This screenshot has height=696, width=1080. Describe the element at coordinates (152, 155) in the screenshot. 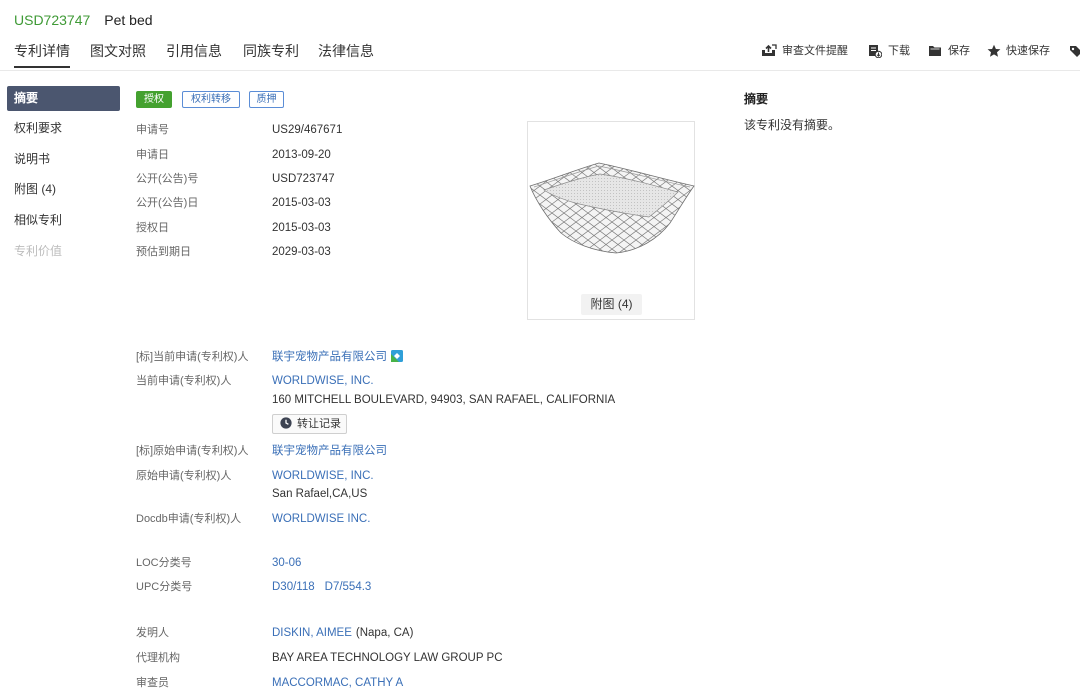

I see `label-application-date: 申请日` at that location.